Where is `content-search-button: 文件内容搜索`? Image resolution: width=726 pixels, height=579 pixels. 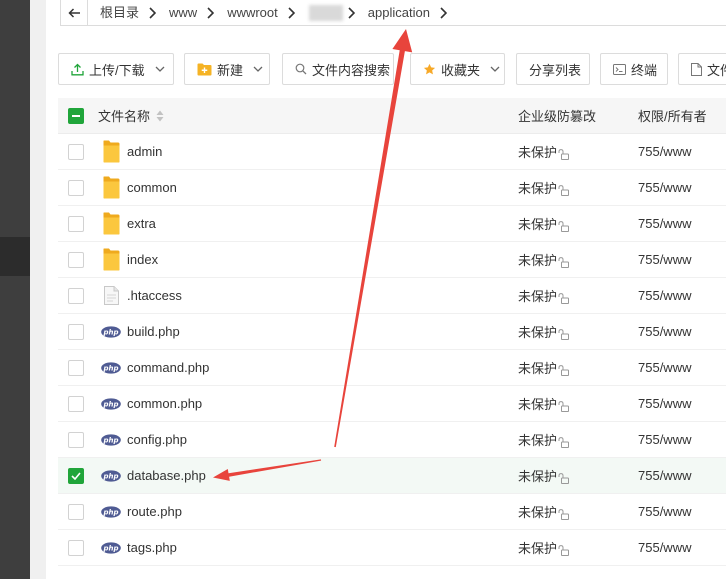 content-search-button: 文件内容搜索 is located at coordinates (338, 69).